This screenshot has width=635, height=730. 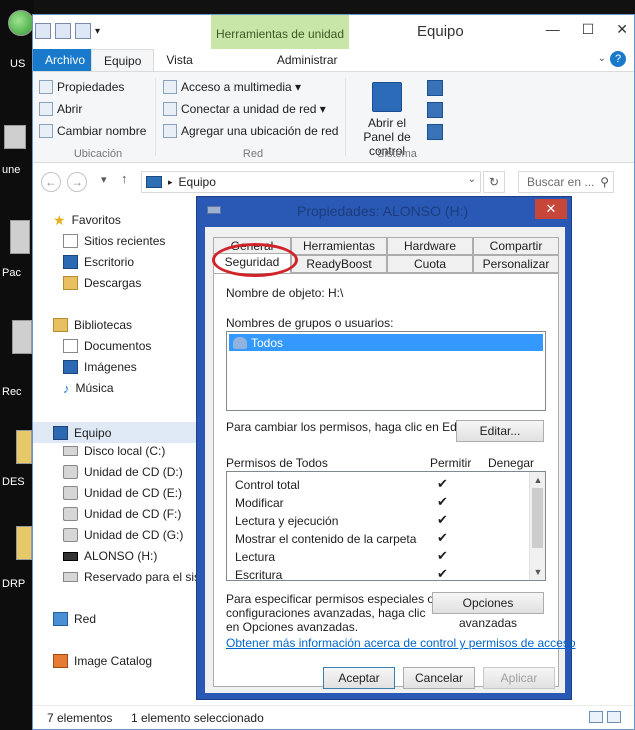 What do you see at coordinates (98, 87) in the screenshot?
I see `propiedades-button: Propiedades` at bounding box center [98, 87].